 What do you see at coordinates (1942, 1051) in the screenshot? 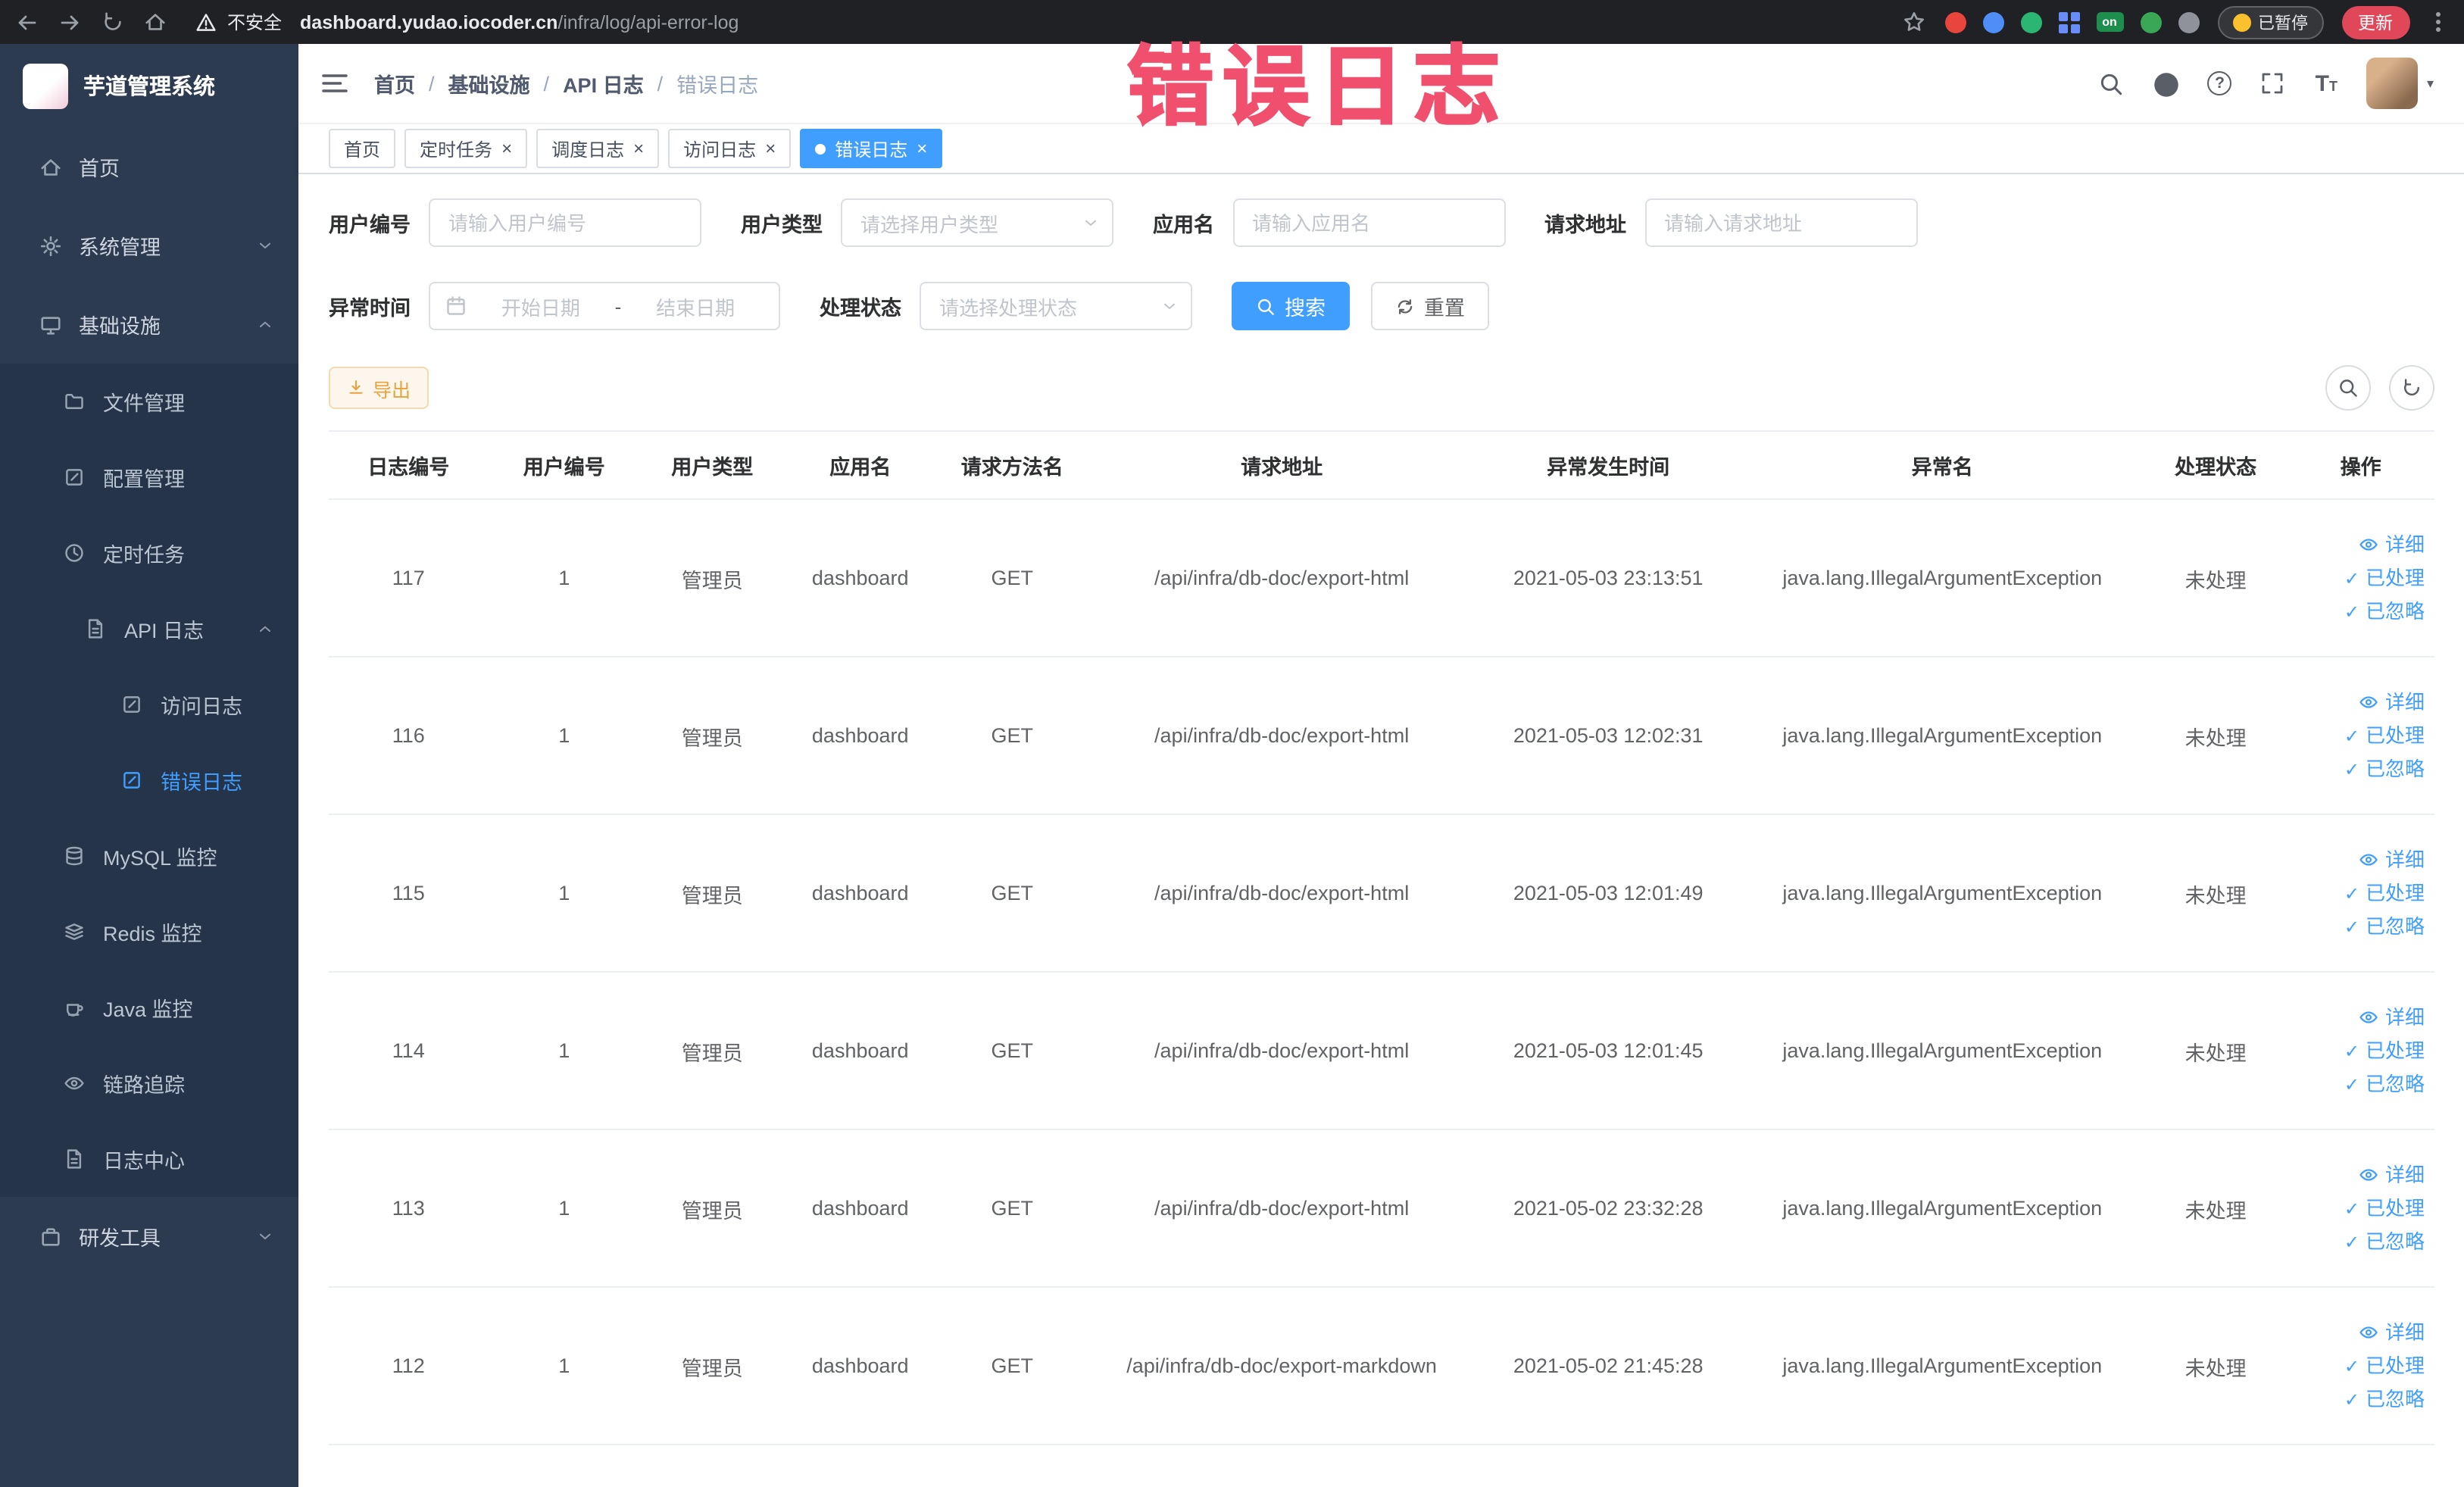
I see `cell-exception-name: java.lang.IllegalArgumentException` at bounding box center [1942, 1051].